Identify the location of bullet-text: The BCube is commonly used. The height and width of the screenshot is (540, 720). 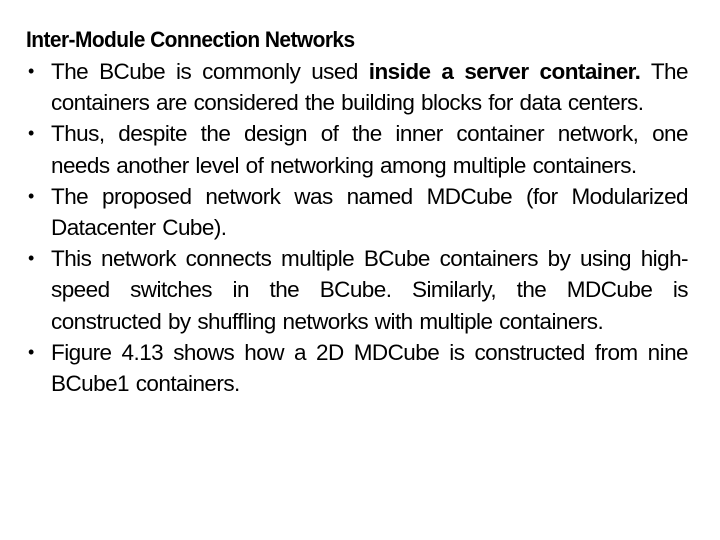
(210, 71).